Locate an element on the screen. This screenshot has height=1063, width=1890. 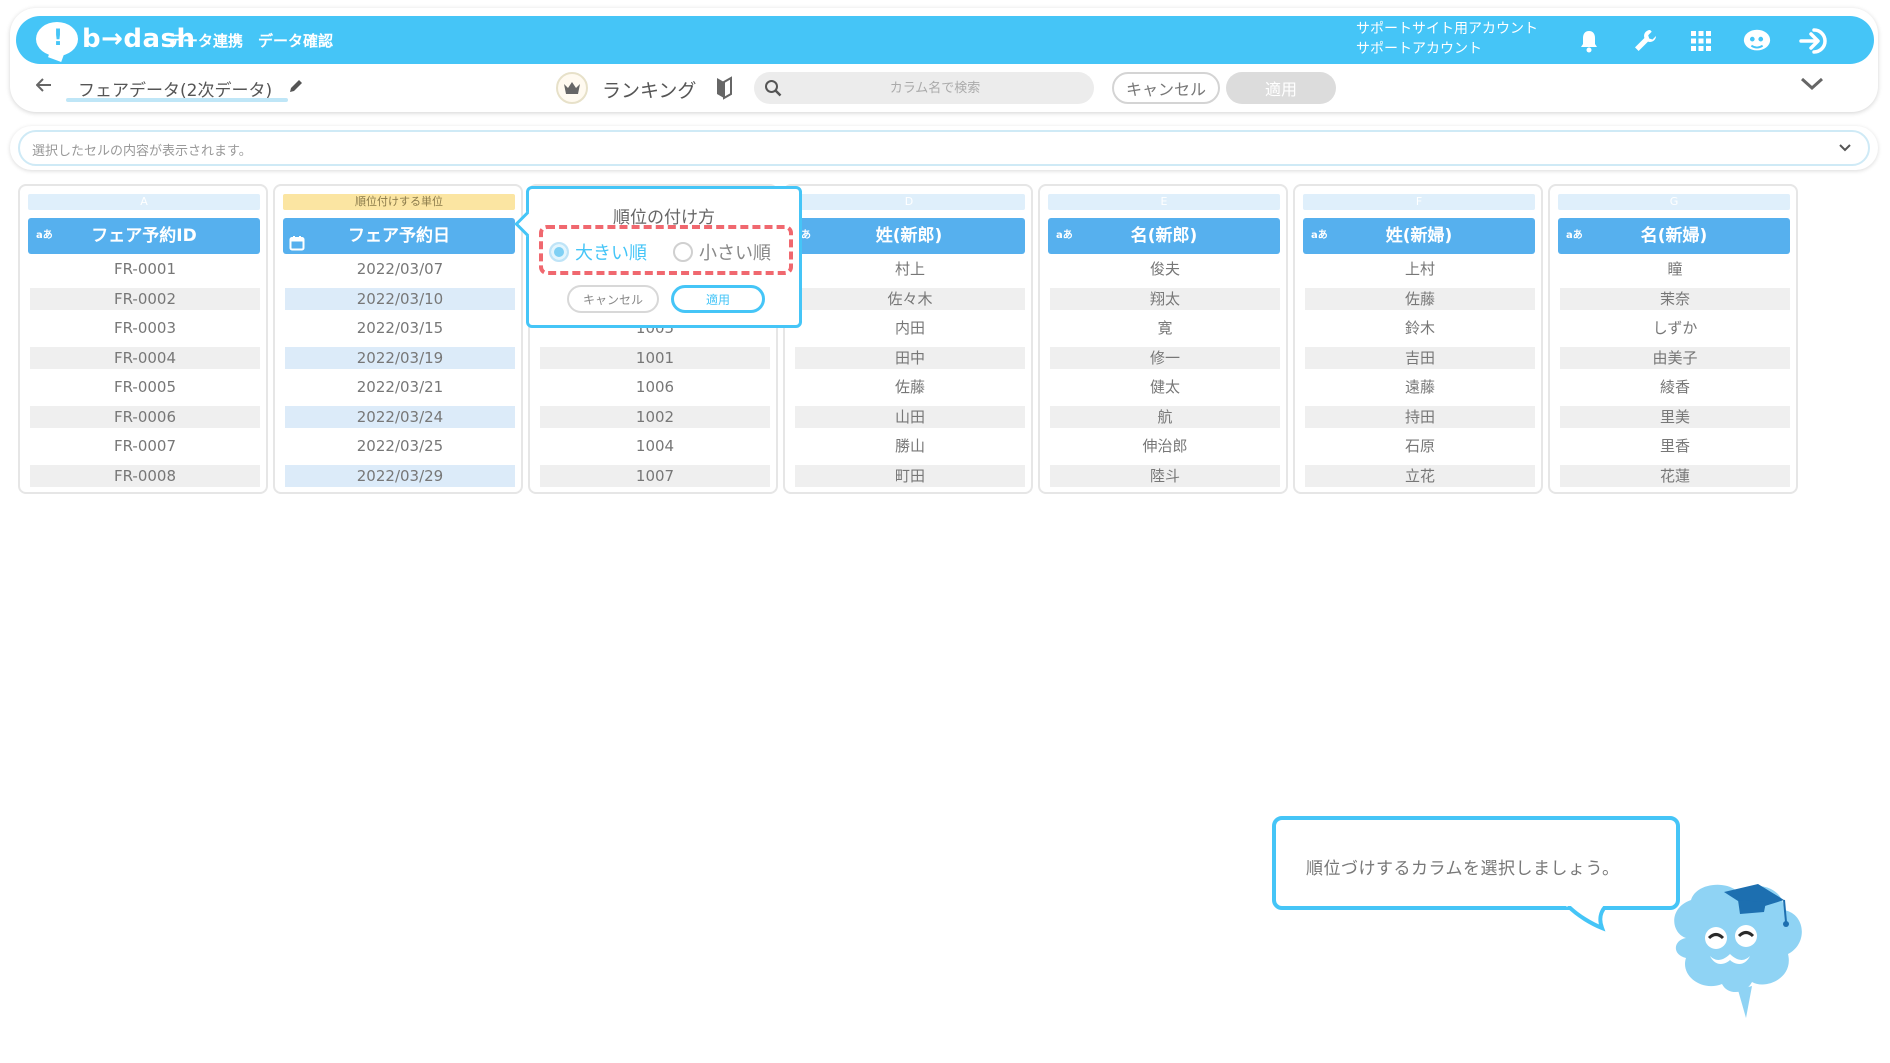
apply-button: 適用 is located at coordinates (1281, 88).